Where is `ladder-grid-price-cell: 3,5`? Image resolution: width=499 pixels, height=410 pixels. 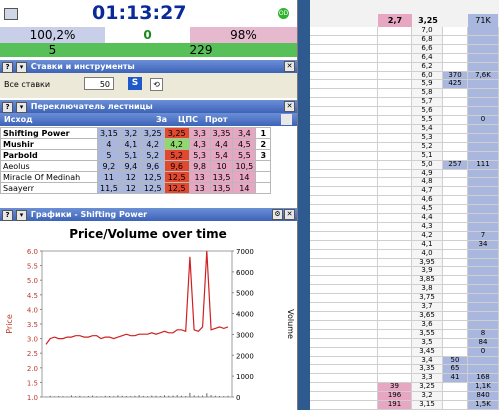
ladder-grid-price-cell: 3,5 is located at coordinates (427, 343).